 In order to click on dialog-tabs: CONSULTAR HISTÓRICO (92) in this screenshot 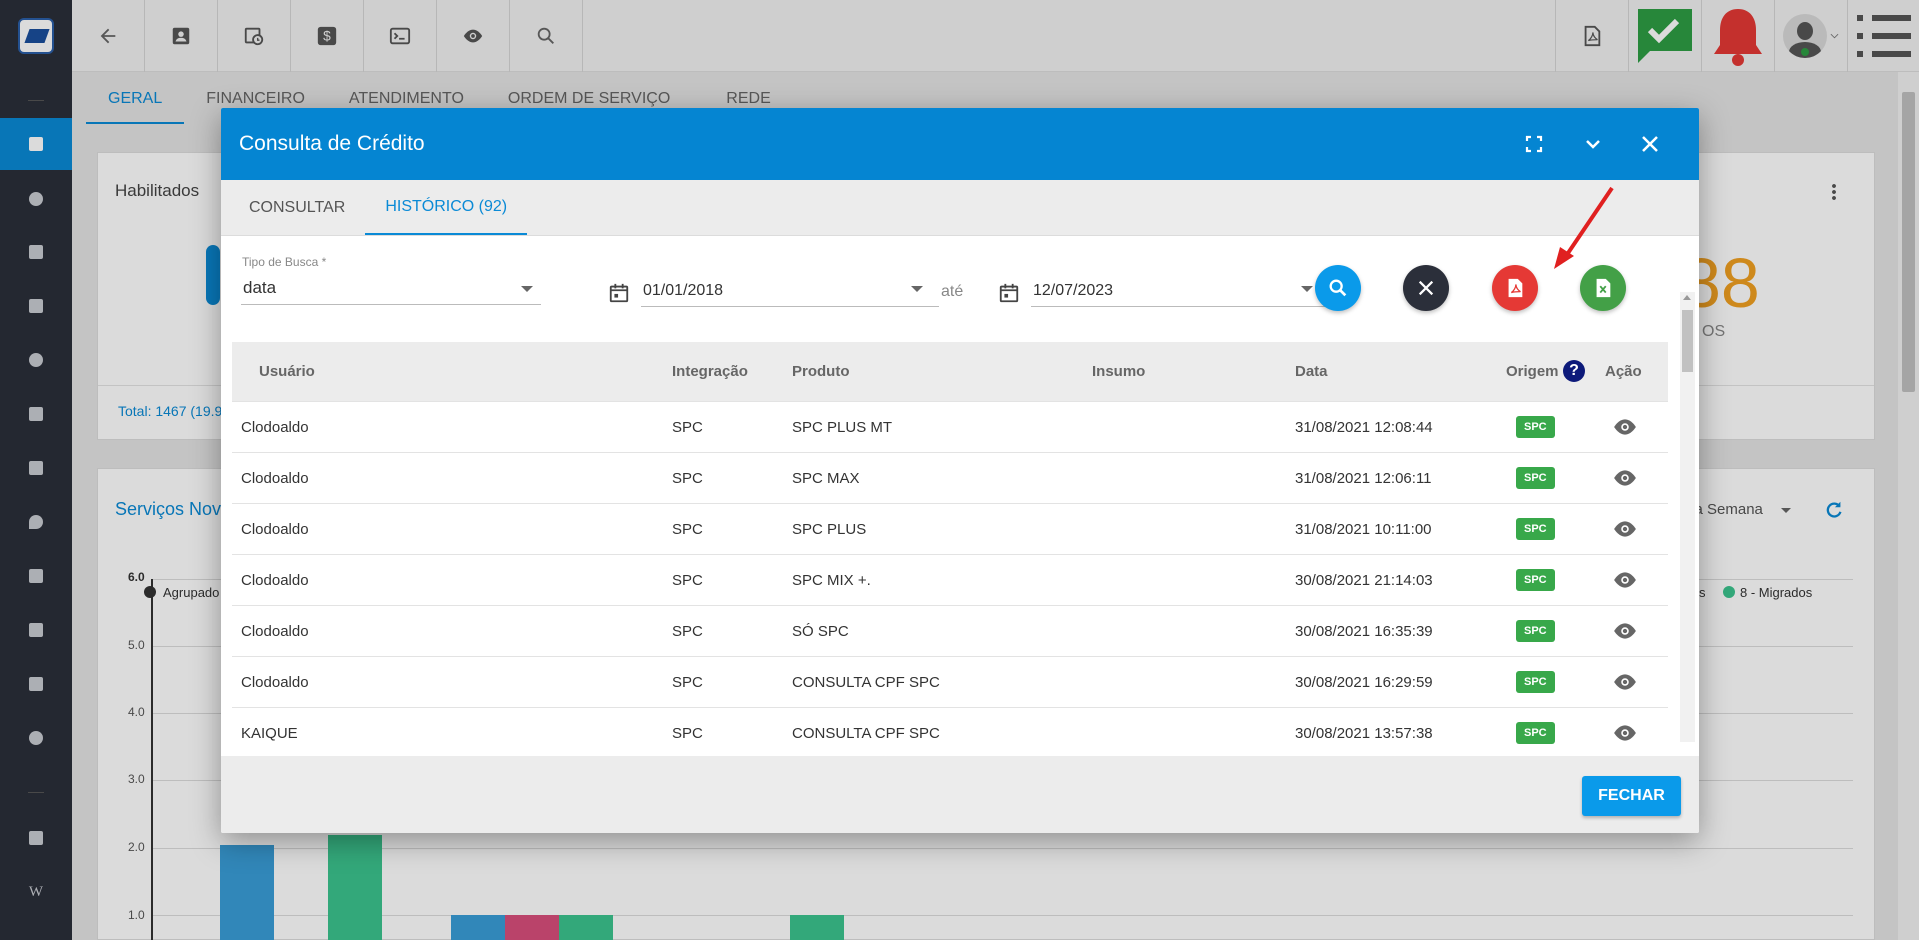, I will do `click(960, 208)`.